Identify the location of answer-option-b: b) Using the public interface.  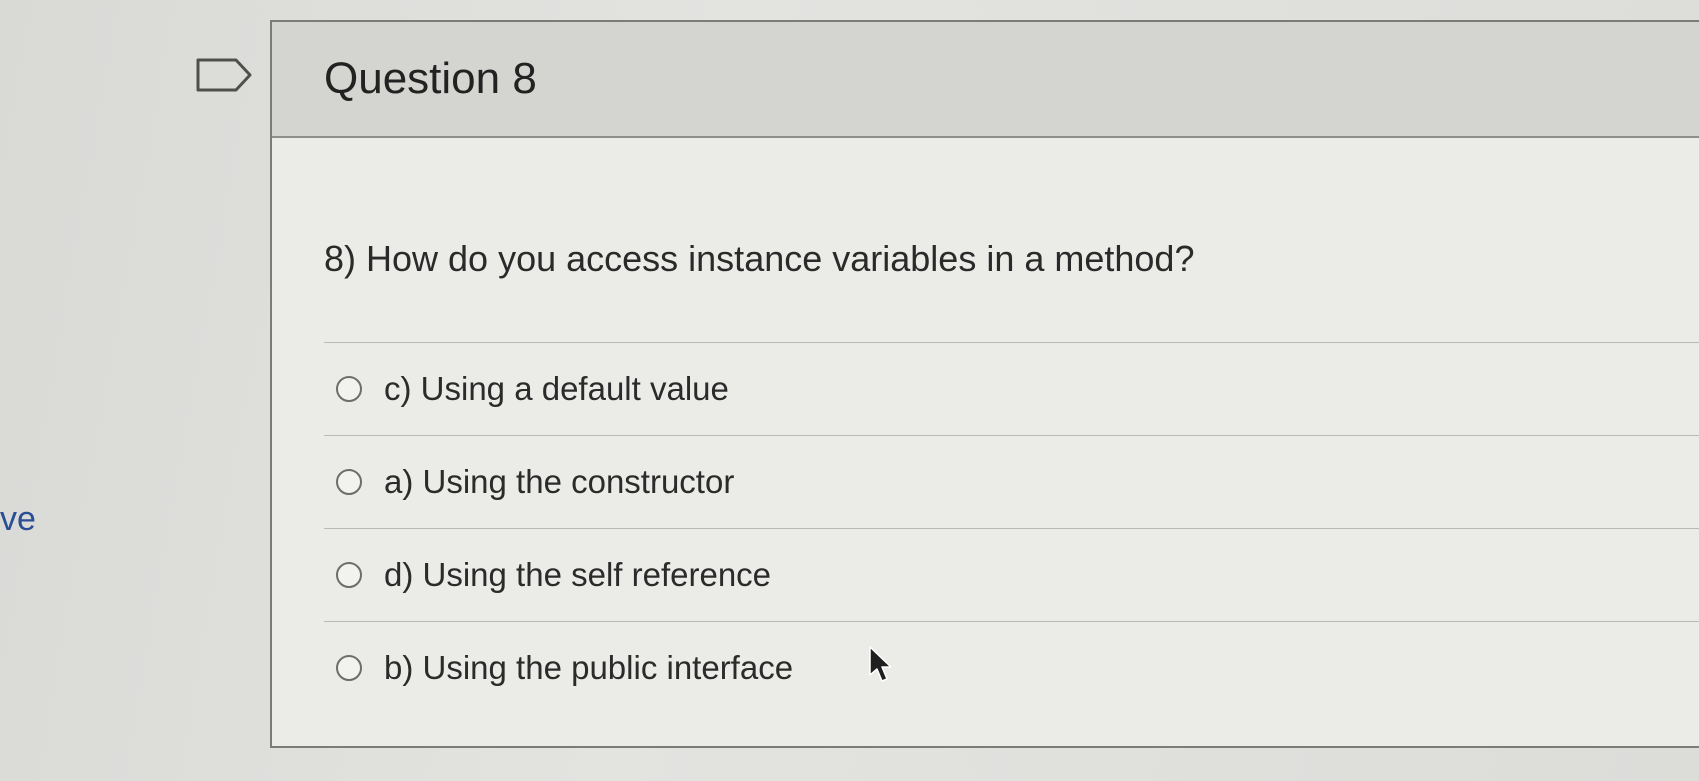
(1011, 667).